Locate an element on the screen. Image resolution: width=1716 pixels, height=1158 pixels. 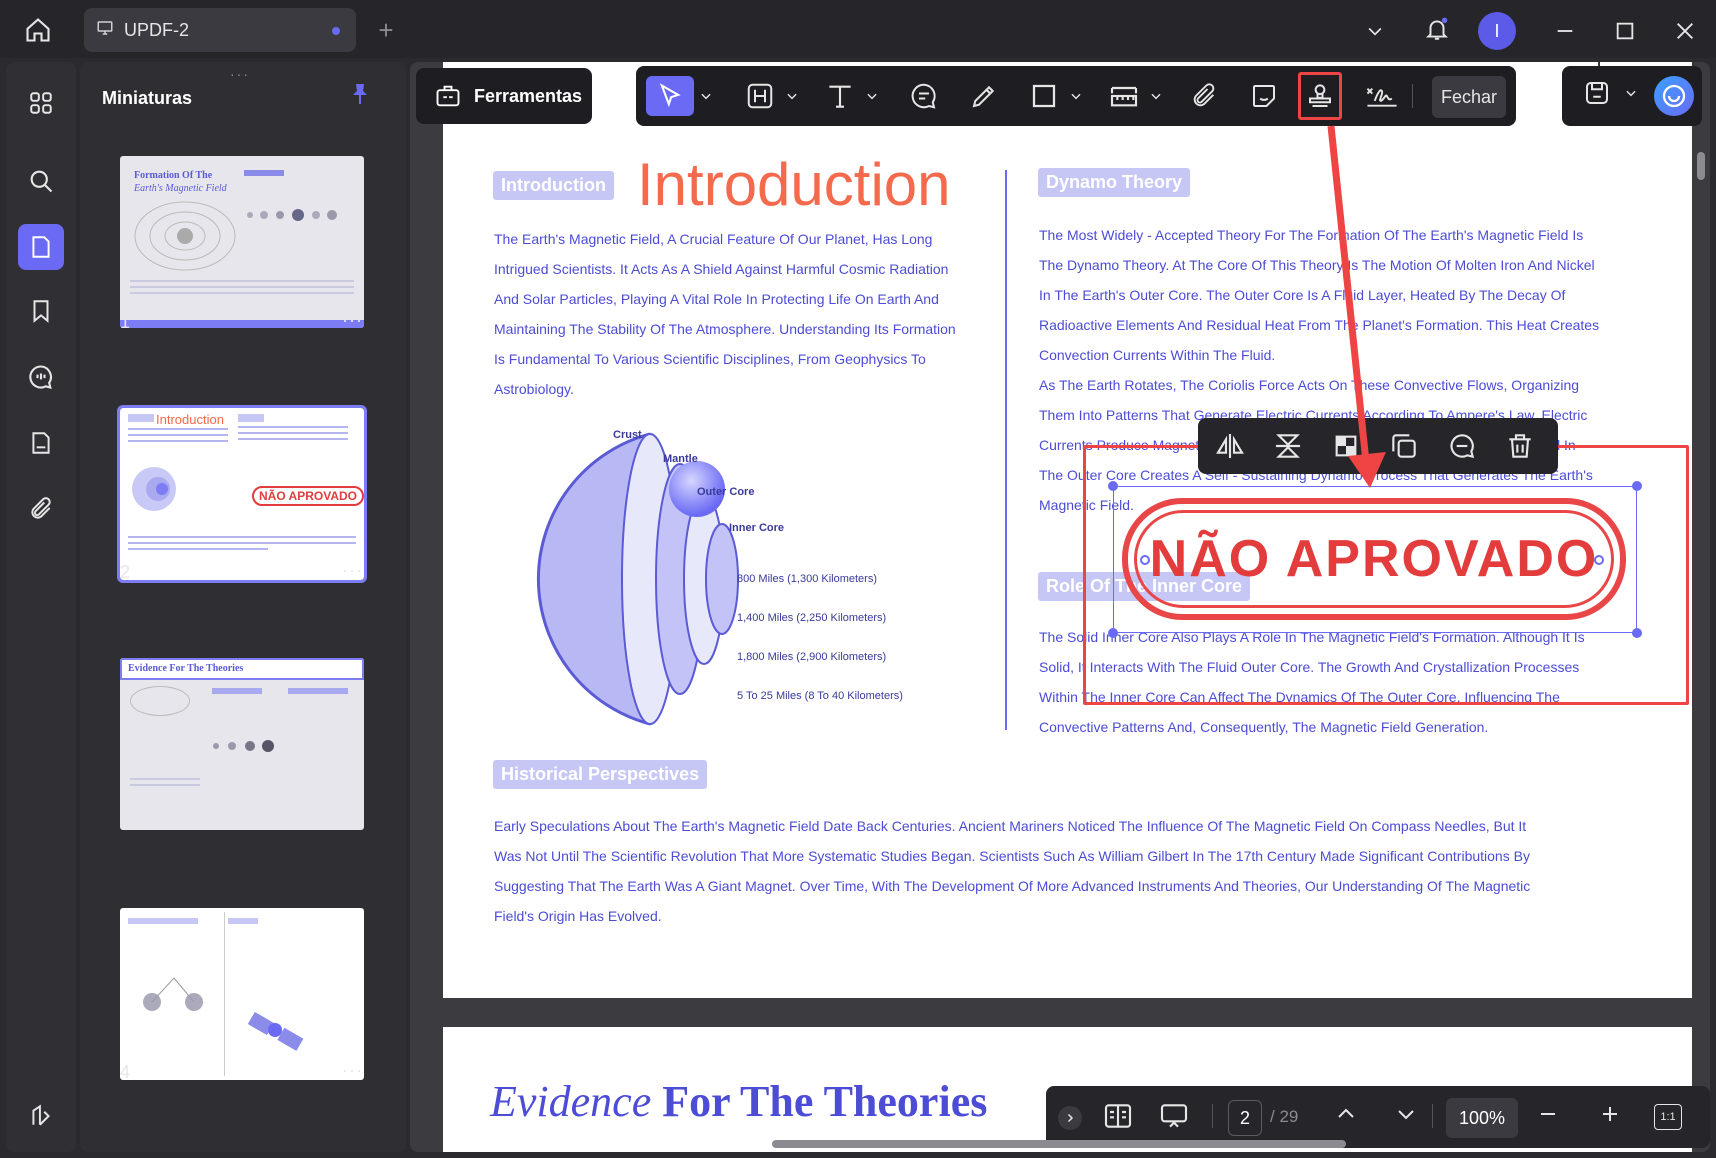
thumb-stamp: NÃO APROVADO is located at coordinates (308, 496).